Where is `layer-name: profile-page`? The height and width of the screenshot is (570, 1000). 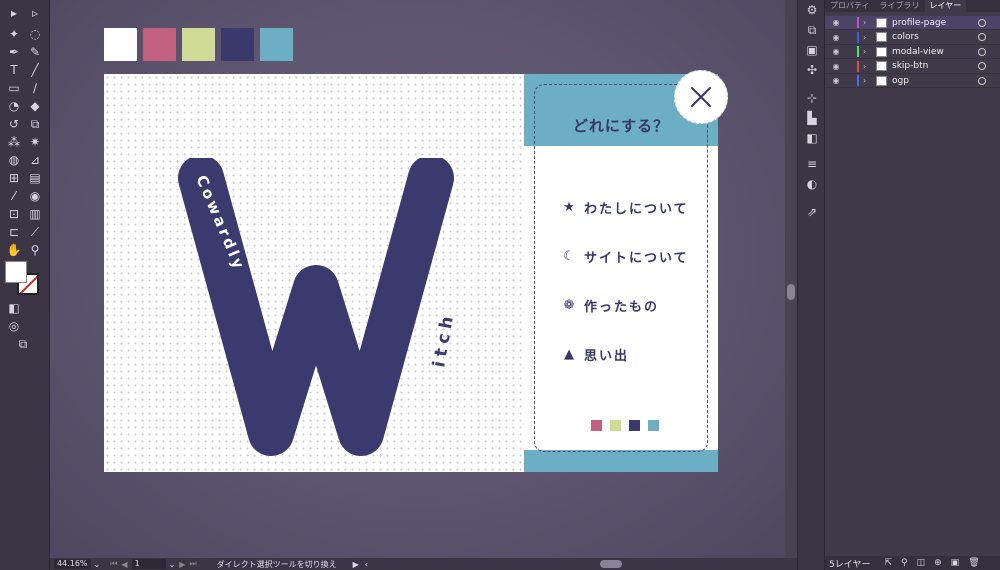 layer-name: profile-page is located at coordinates (935, 23).